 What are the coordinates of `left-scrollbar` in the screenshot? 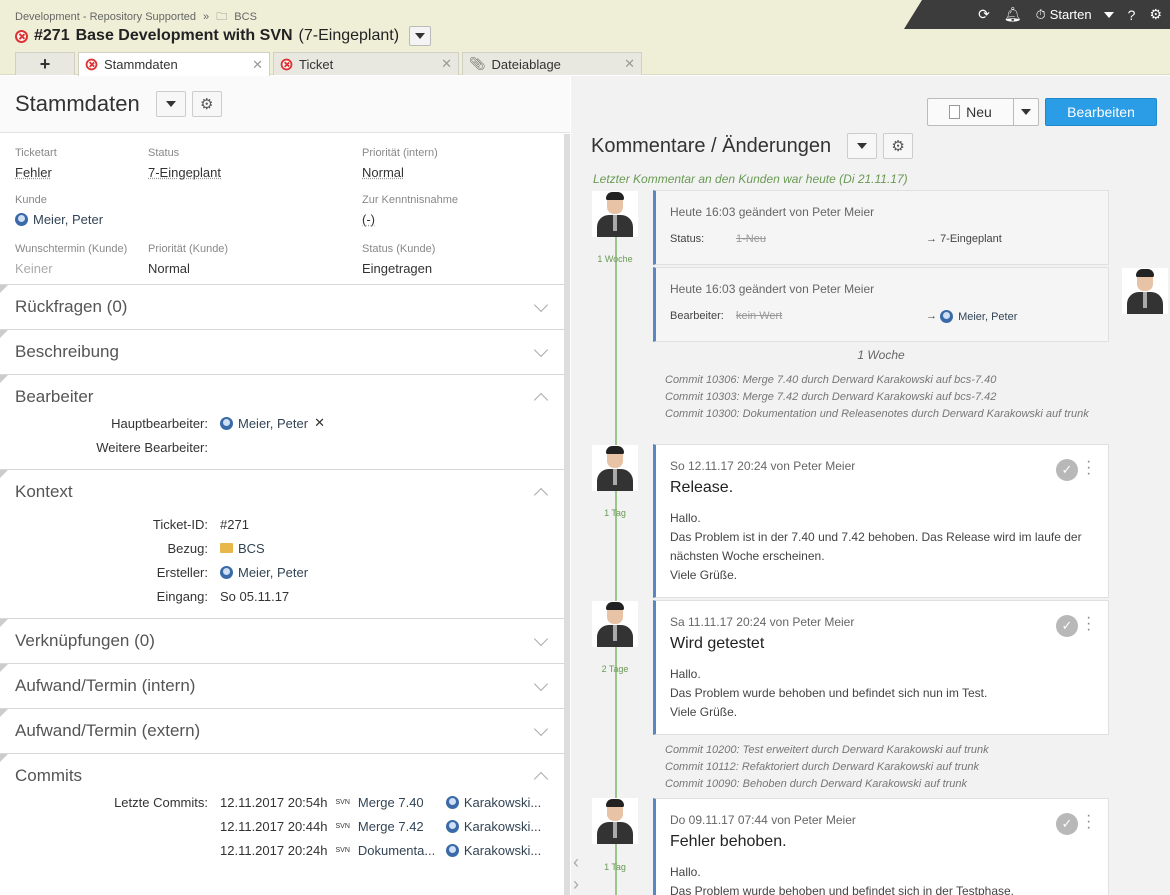 It's located at (567, 514).